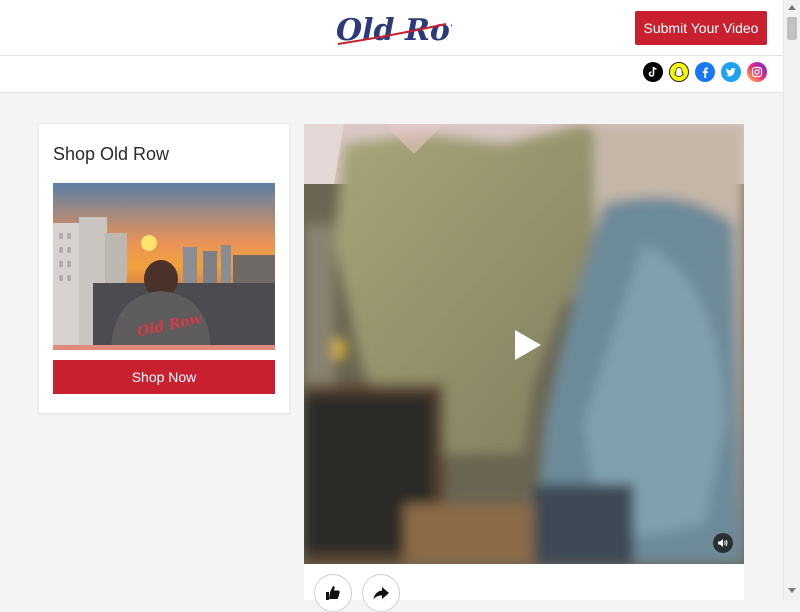  I want to click on video-actions, so click(524, 588).